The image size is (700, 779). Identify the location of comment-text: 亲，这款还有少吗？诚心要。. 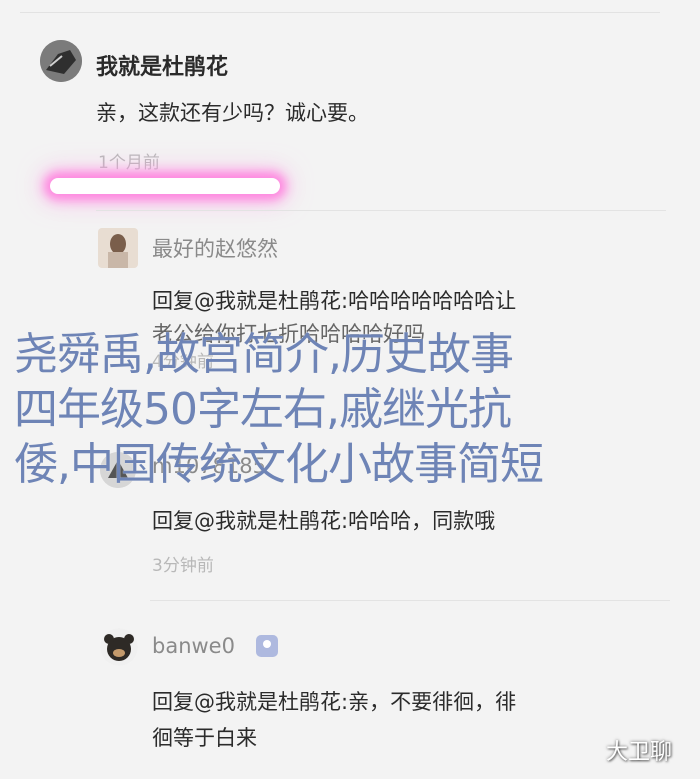
(232, 113).